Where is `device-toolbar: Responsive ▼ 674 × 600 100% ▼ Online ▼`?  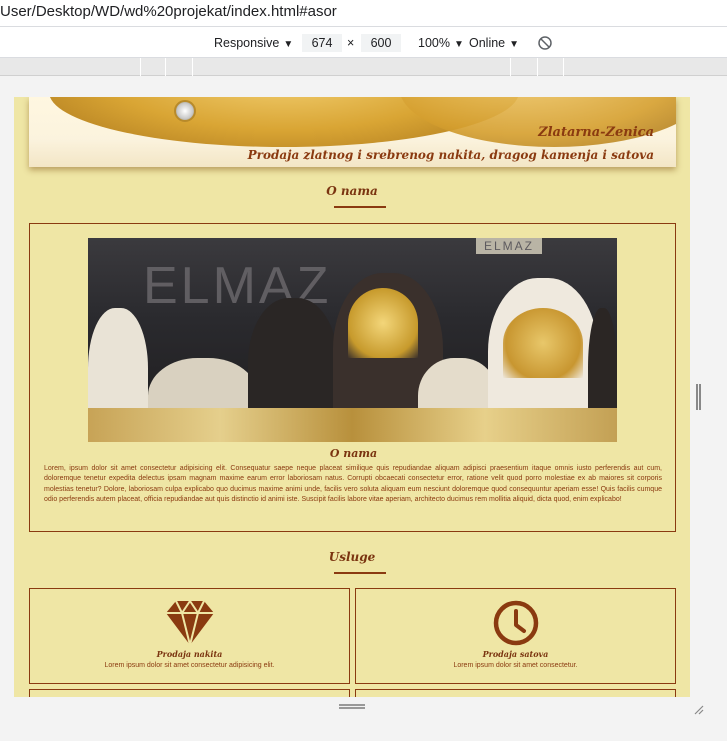
device-toolbar: Responsive ▼ 674 × 600 100% ▼ Online ▼ is located at coordinates (363, 44).